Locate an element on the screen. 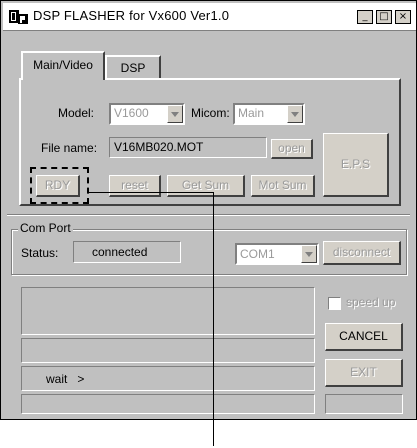 This screenshot has height=448, width=417. rdy-highlight-box is located at coordinates (59, 185).